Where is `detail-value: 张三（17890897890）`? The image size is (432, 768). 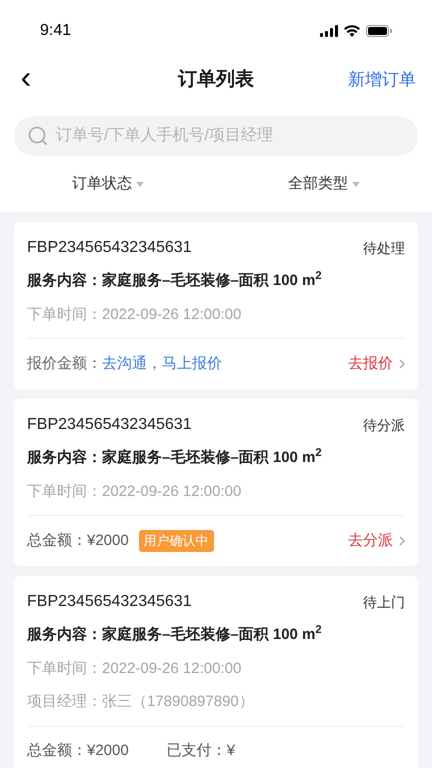
detail-value: 张三（17890897890） is located at coordinates (178, 702).